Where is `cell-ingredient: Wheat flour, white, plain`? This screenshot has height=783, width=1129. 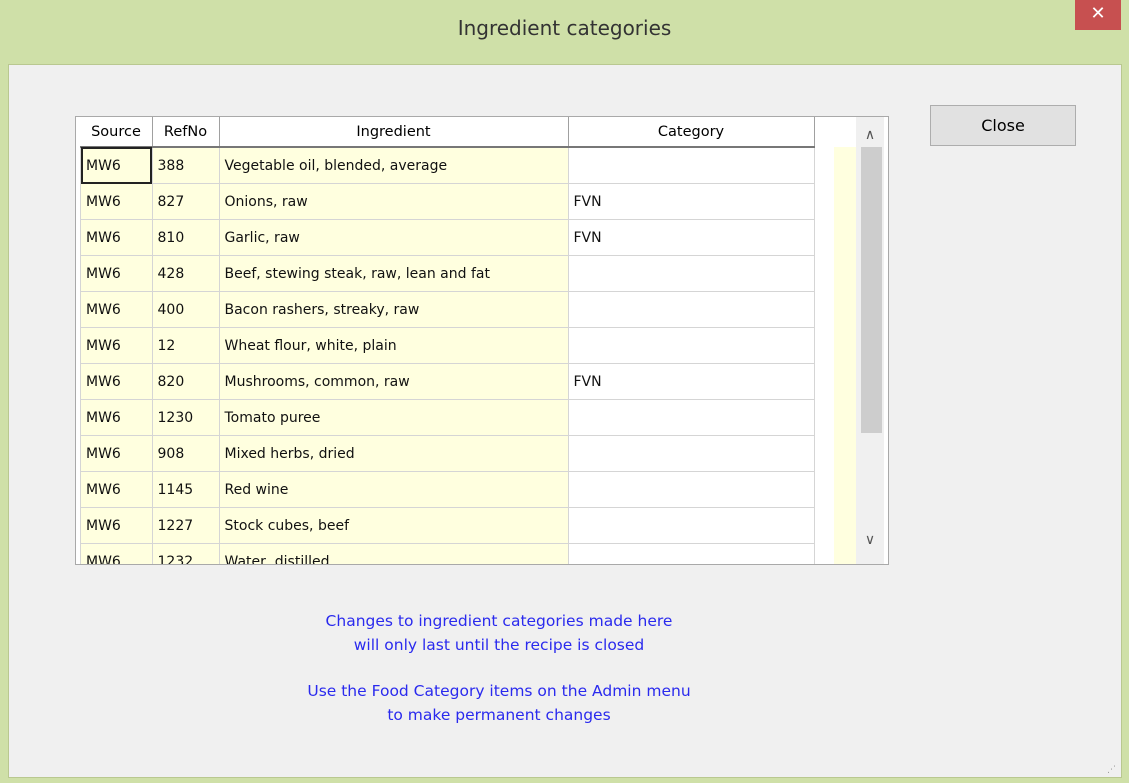
cell-ingredient: Wheat flour, white, plain is located at coordinates (393, 345).